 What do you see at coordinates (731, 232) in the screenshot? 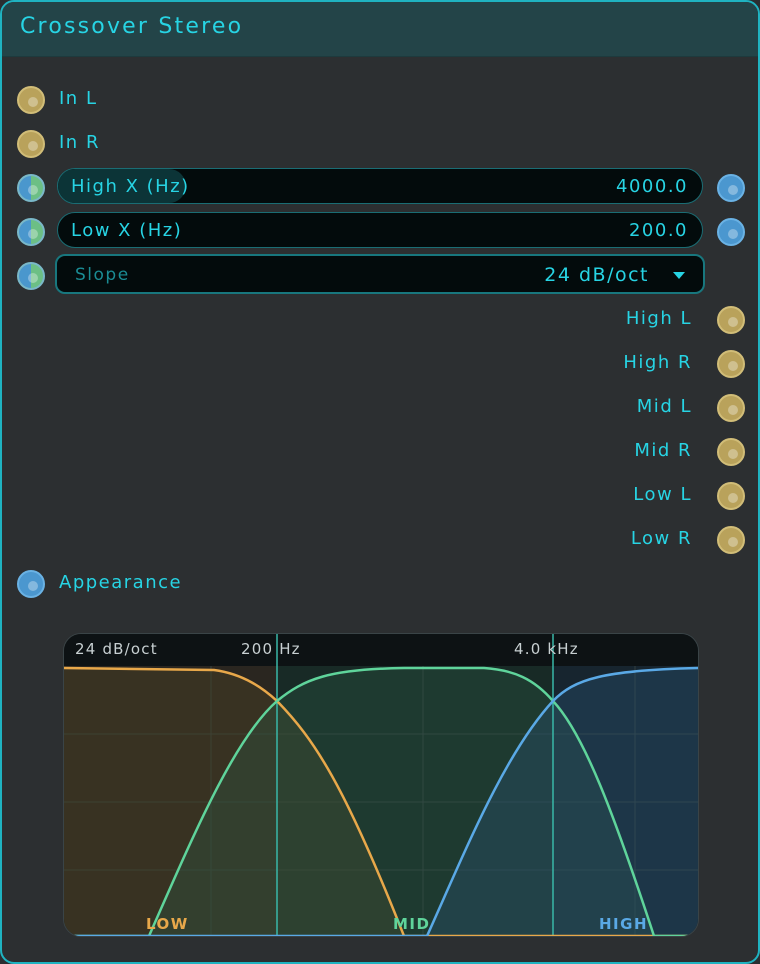
I see `low-x-out-port` at bounding box center [731, 232].